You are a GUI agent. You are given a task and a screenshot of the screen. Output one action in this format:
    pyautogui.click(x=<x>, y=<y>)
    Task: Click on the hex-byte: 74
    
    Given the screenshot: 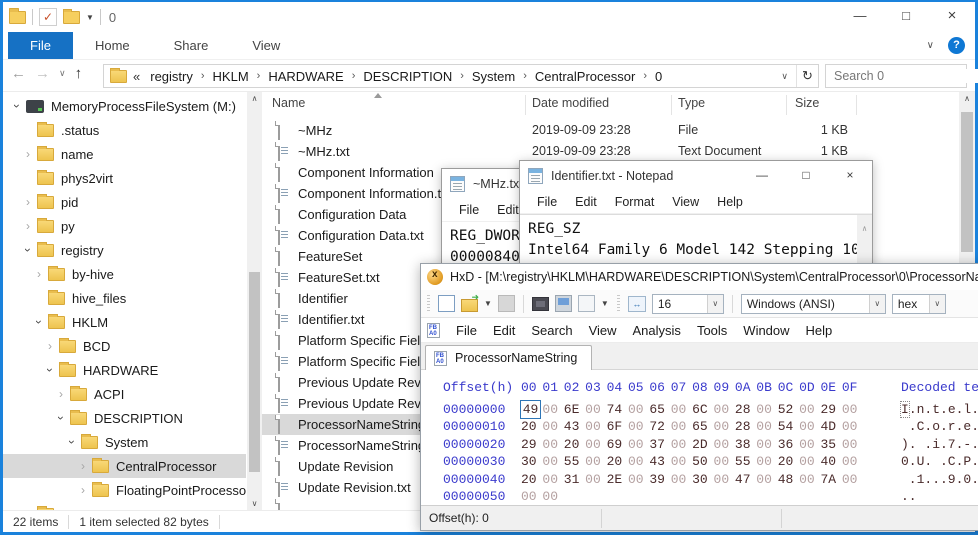 What is the action you would take?
    pyautogui.click(x=617, y=410)
    